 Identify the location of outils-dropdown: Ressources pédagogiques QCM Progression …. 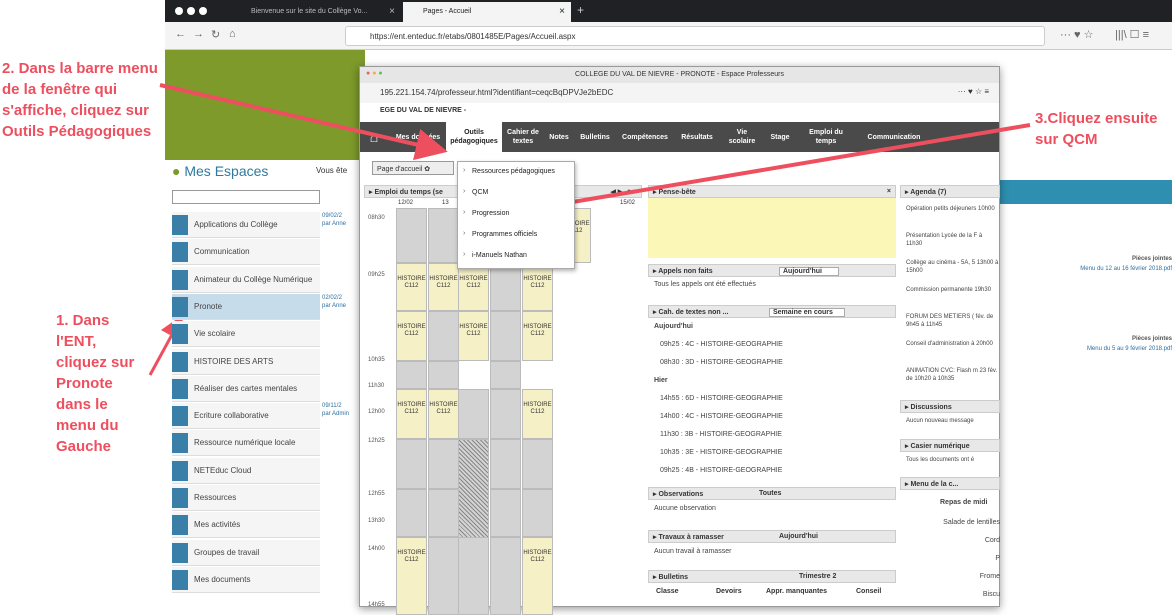
(516, 215).